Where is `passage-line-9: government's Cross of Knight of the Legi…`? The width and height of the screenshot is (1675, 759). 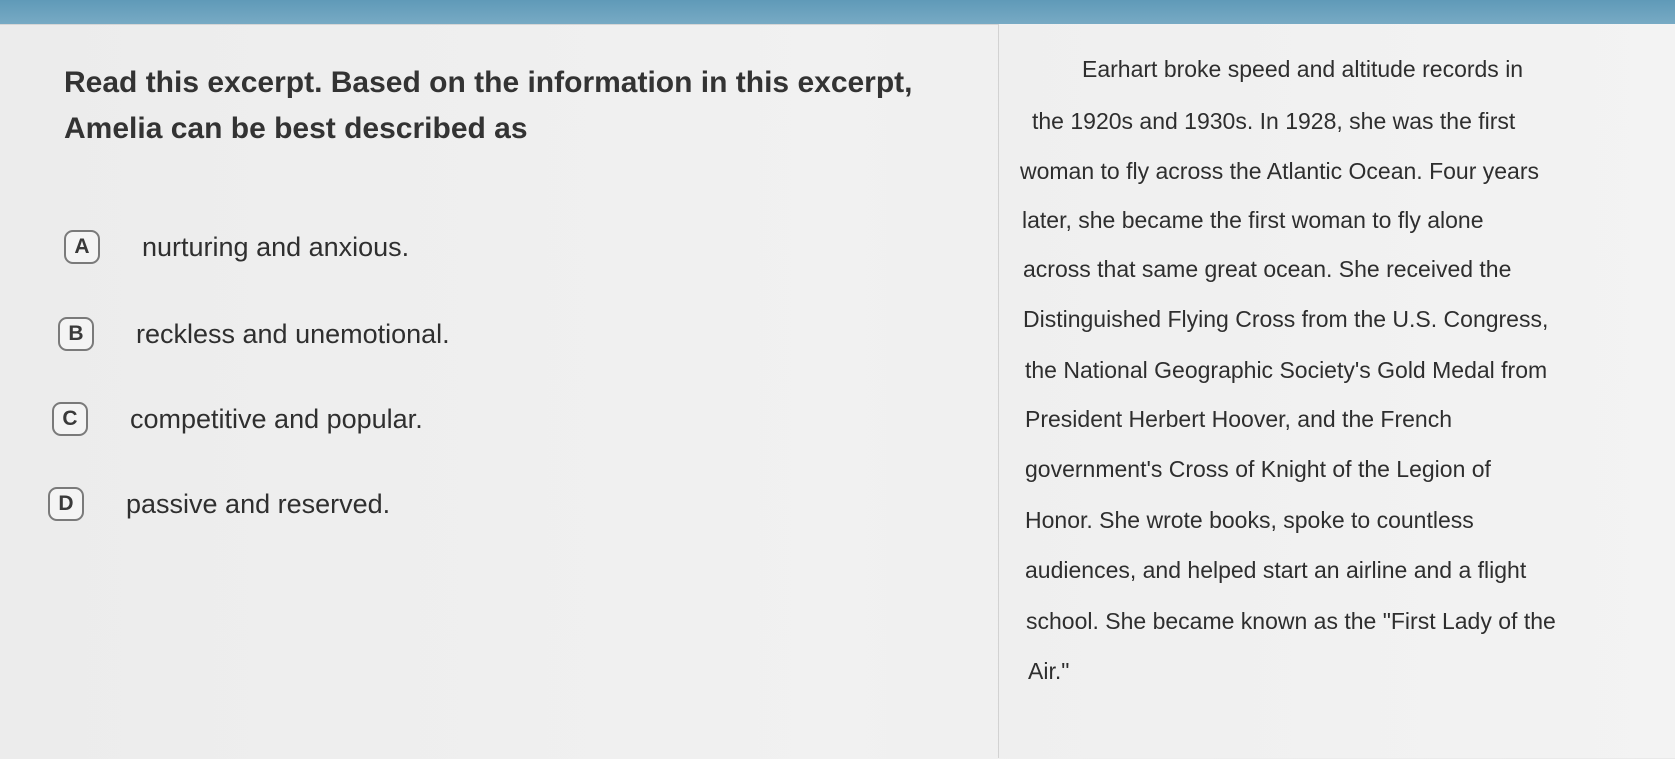 passage-line-9: government's Cross of Knight of the Legi… is located at coordinates (1258, 469).